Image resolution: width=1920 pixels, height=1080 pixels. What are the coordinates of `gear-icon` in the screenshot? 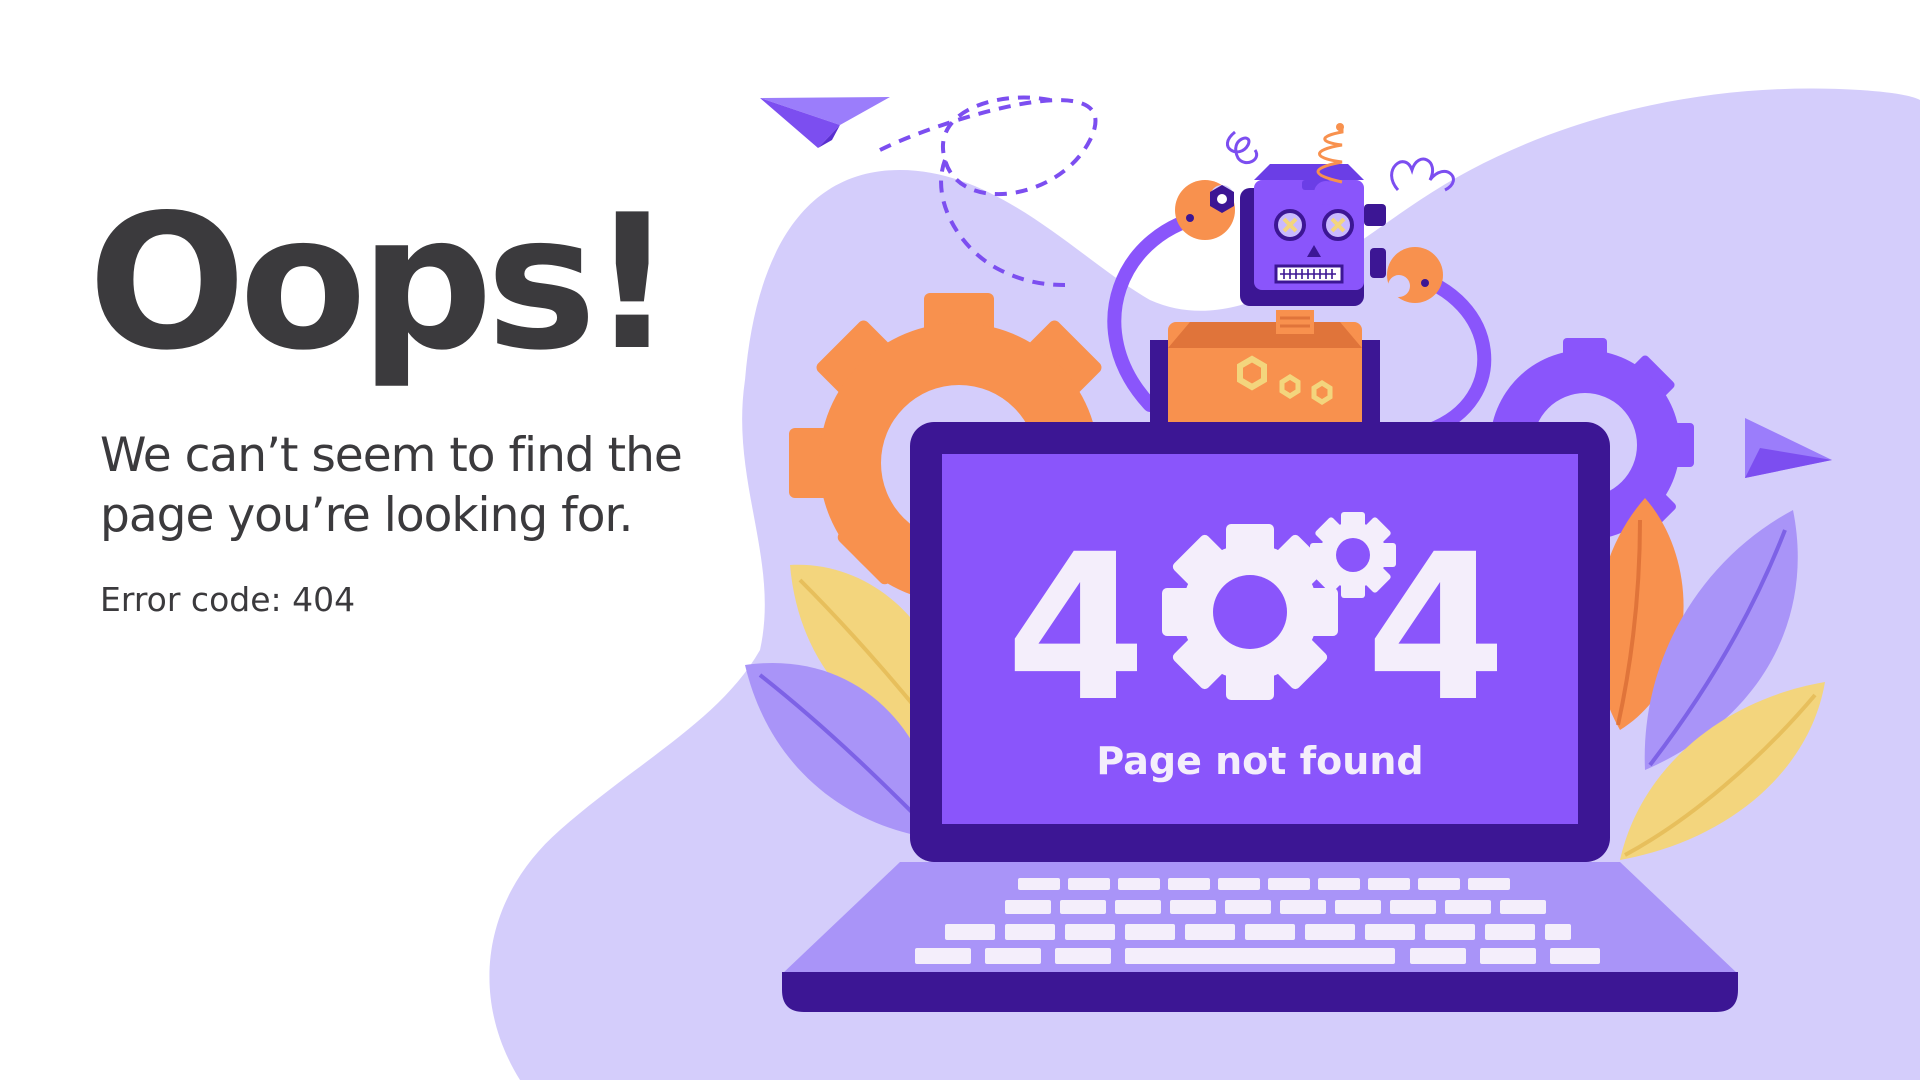 It's located at (1353, 555).